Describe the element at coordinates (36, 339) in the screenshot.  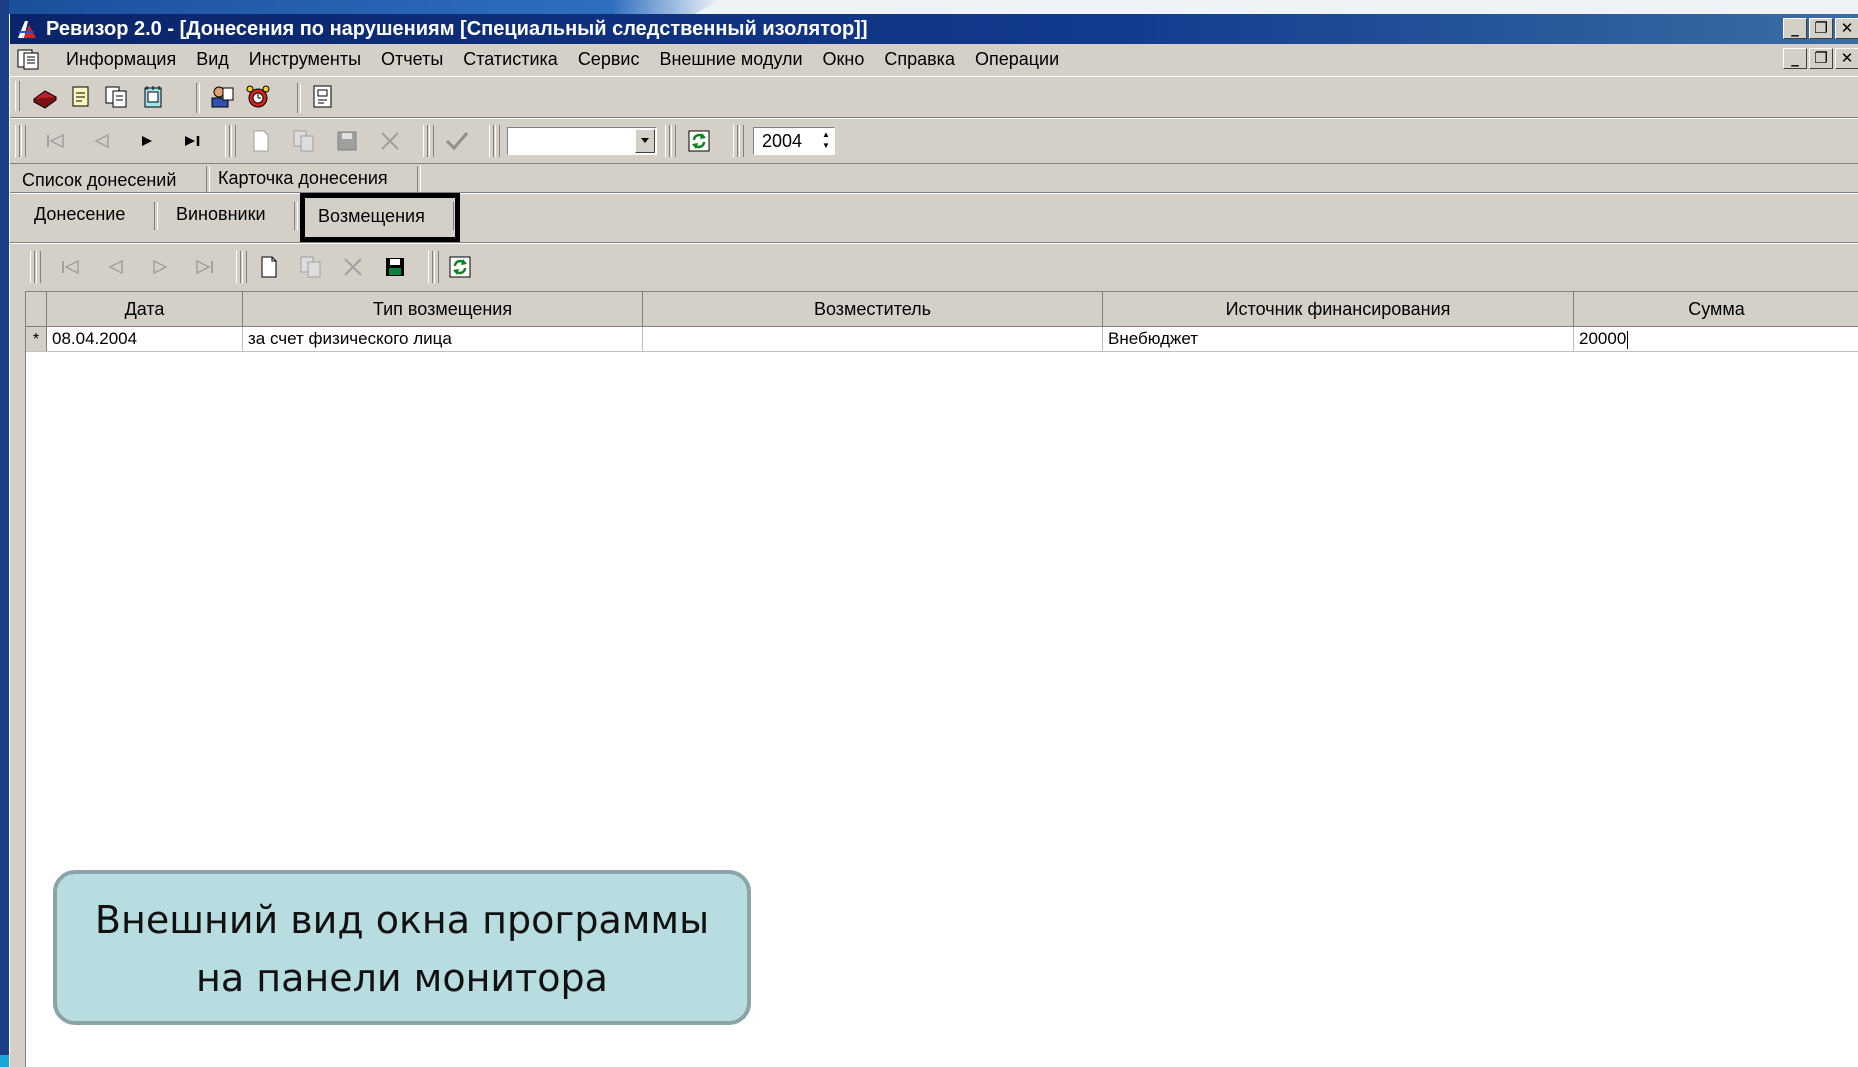
I see `row-indicator: *` at that location.